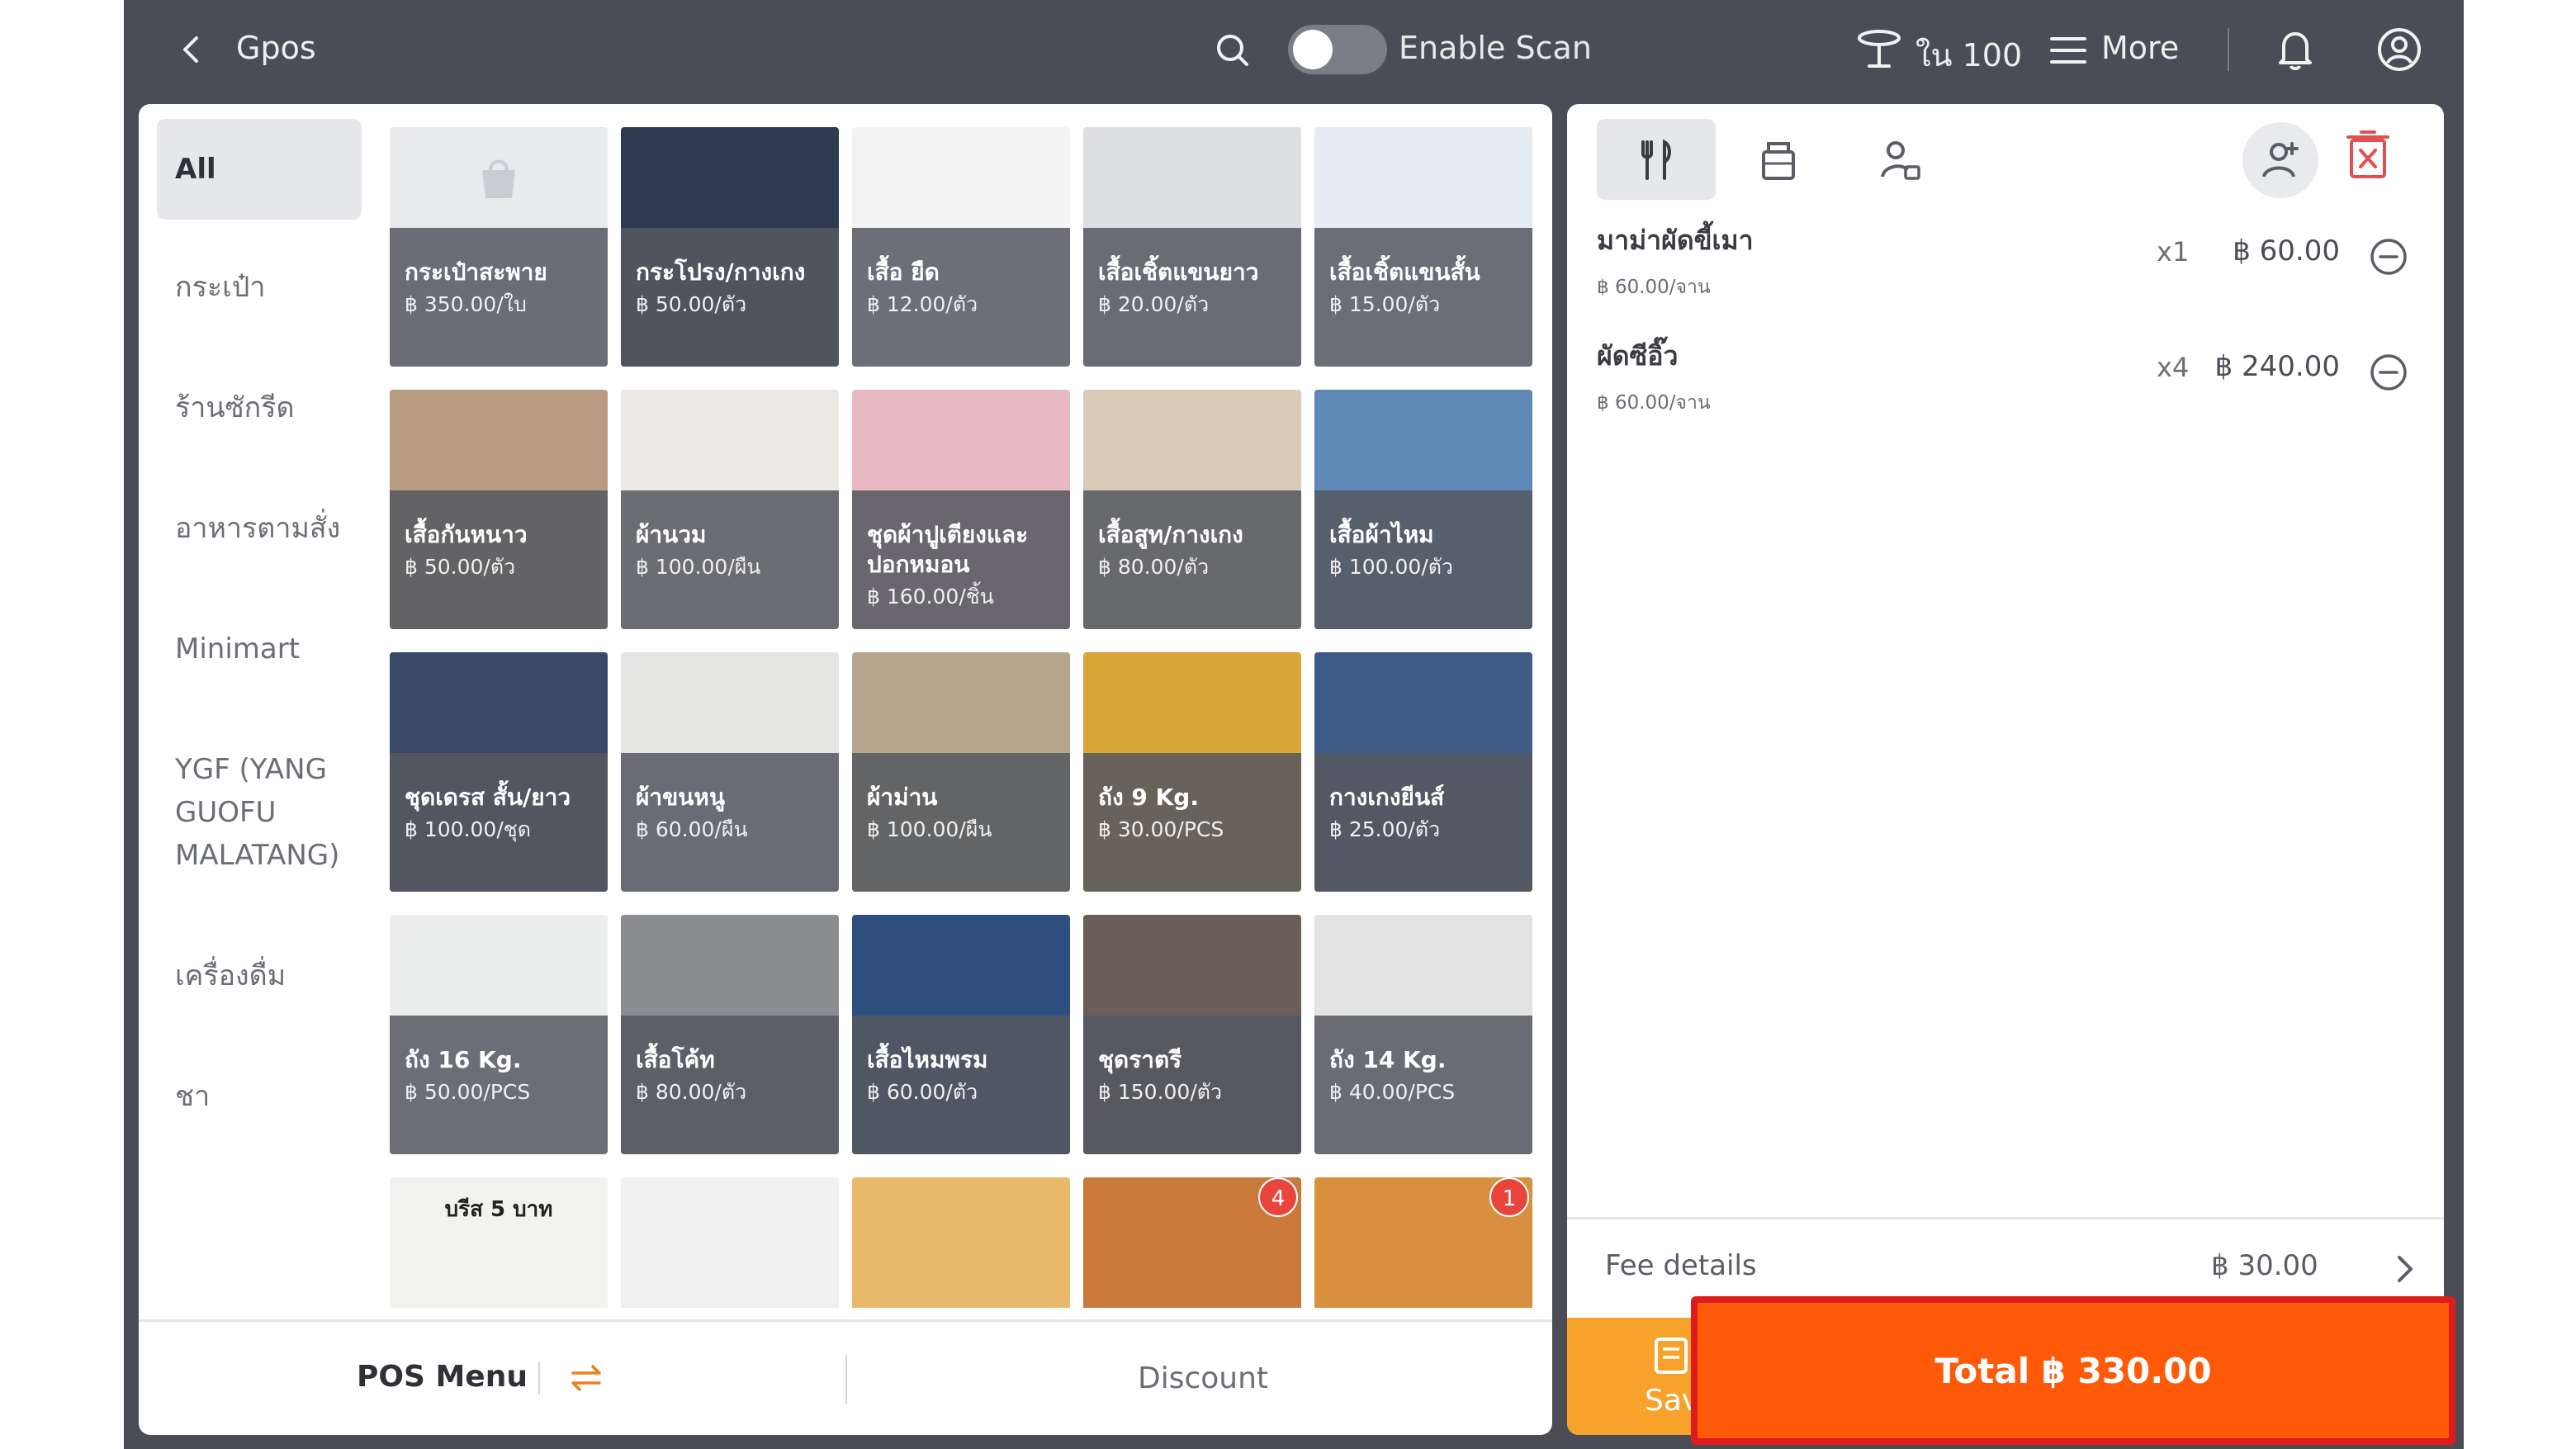  Describe the element at coordinates (1161, 829) in the screenshot. I see `product-price: ฿ 30.00/PCS` at that location.